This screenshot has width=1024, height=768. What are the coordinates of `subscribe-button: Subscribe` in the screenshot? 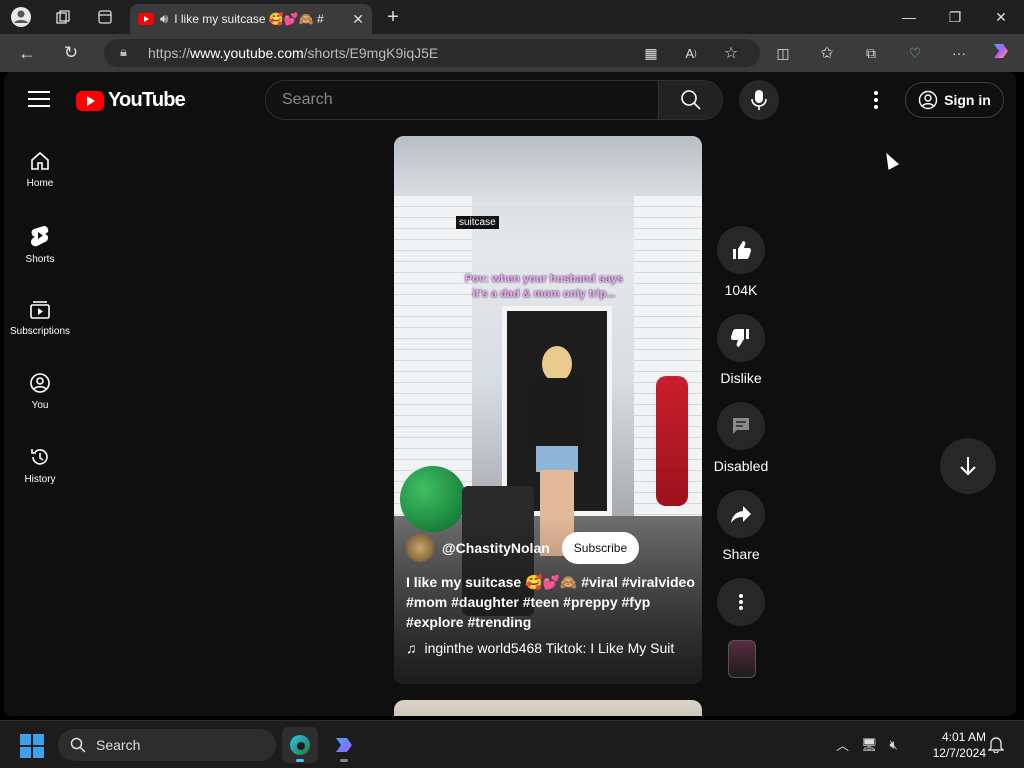 It's located at (600, 548).